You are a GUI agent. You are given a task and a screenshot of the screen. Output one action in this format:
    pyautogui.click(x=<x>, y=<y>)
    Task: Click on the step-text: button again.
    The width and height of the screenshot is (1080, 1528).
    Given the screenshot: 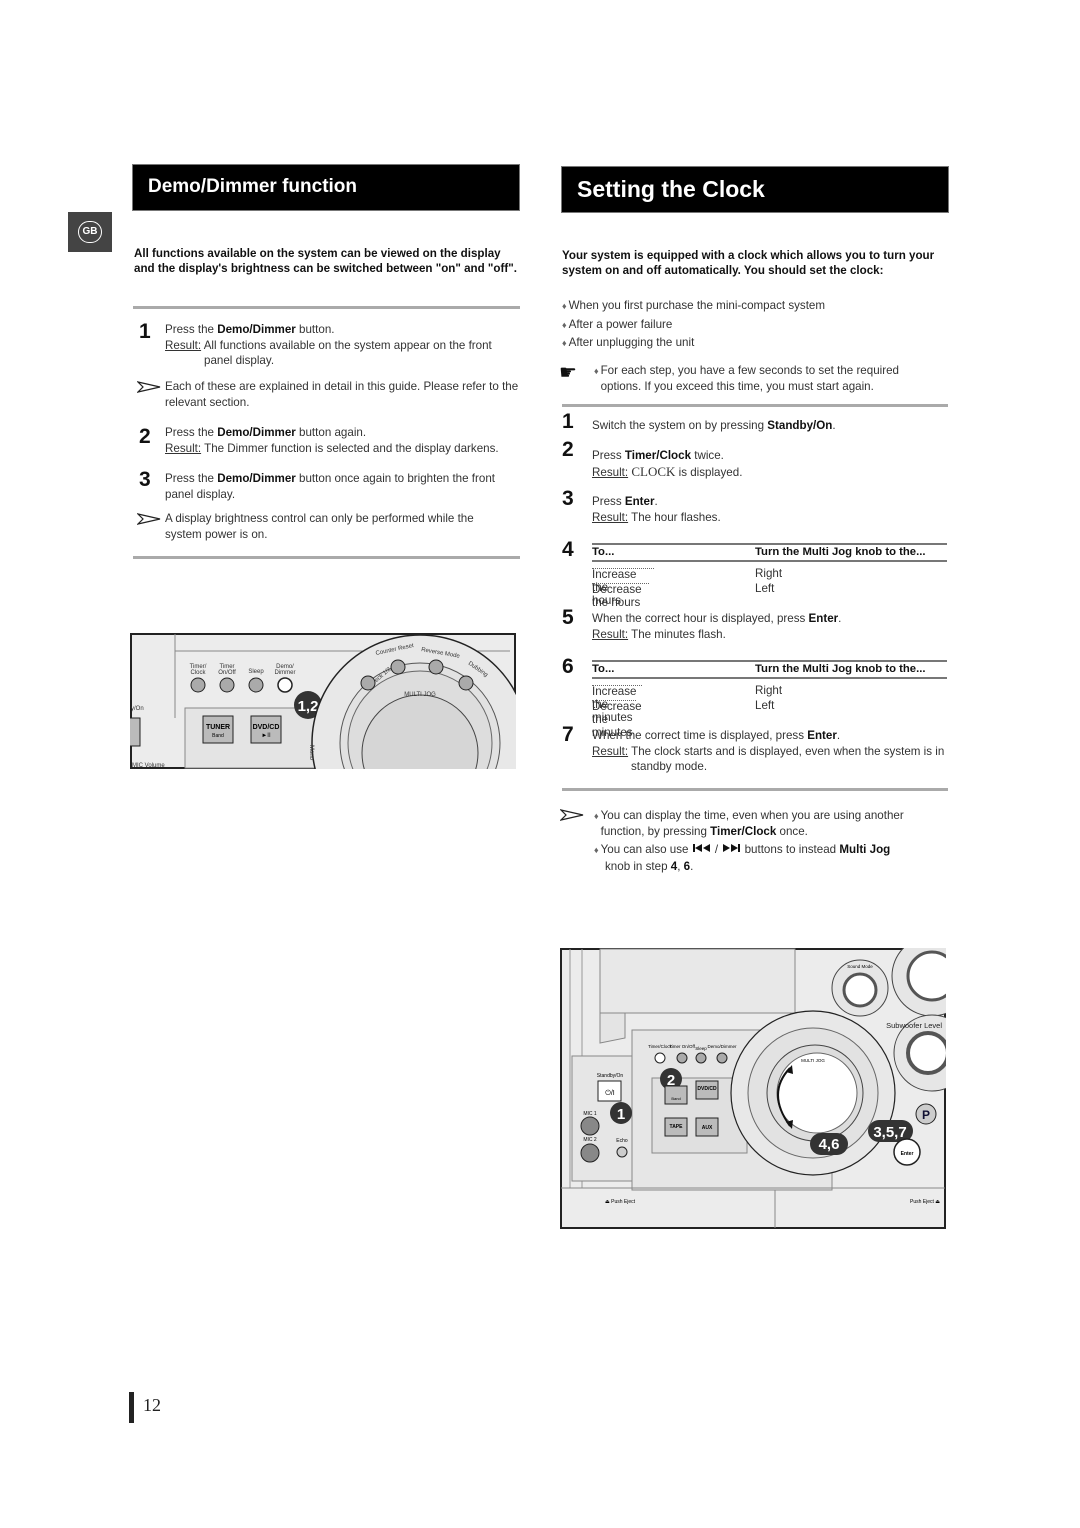 What is the action you would take?
    pyautogui.click(x=331, y=432)
    